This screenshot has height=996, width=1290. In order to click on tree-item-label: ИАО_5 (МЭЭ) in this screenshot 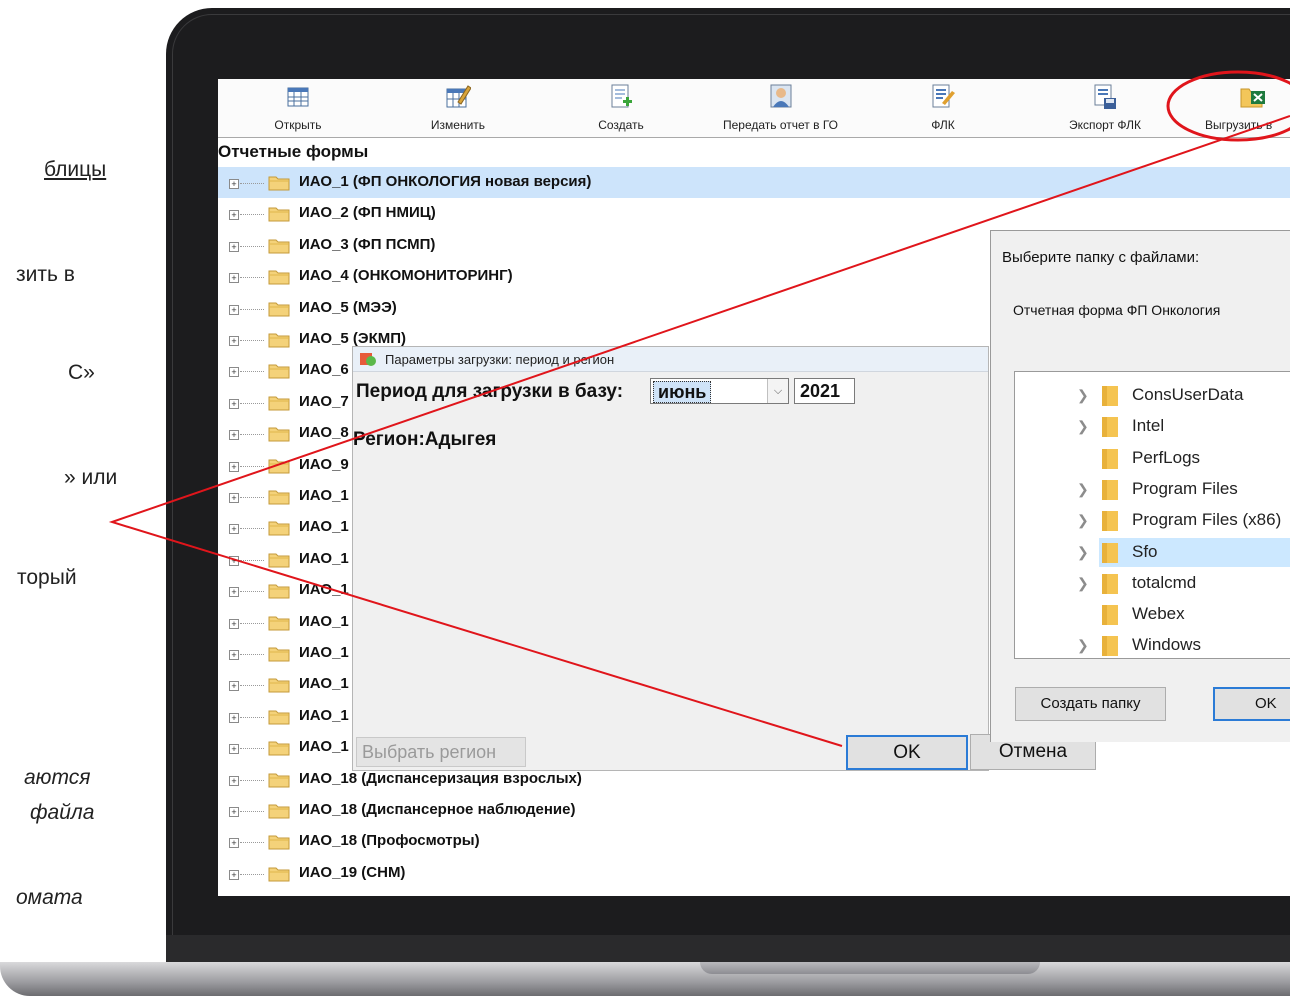, I will do `click(348, 307)`.